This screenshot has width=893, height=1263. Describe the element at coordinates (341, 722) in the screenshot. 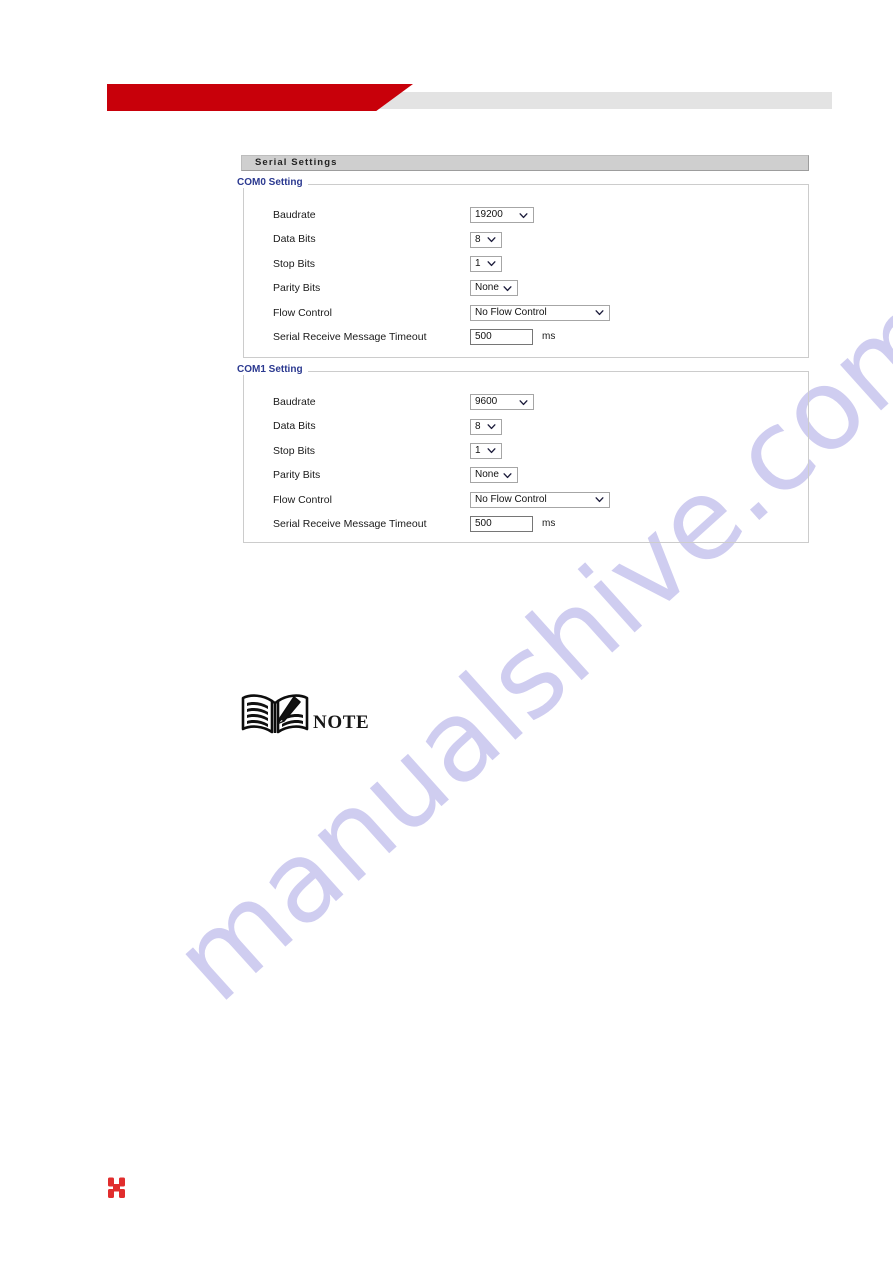

I see `note-label: NOTE` at that location.